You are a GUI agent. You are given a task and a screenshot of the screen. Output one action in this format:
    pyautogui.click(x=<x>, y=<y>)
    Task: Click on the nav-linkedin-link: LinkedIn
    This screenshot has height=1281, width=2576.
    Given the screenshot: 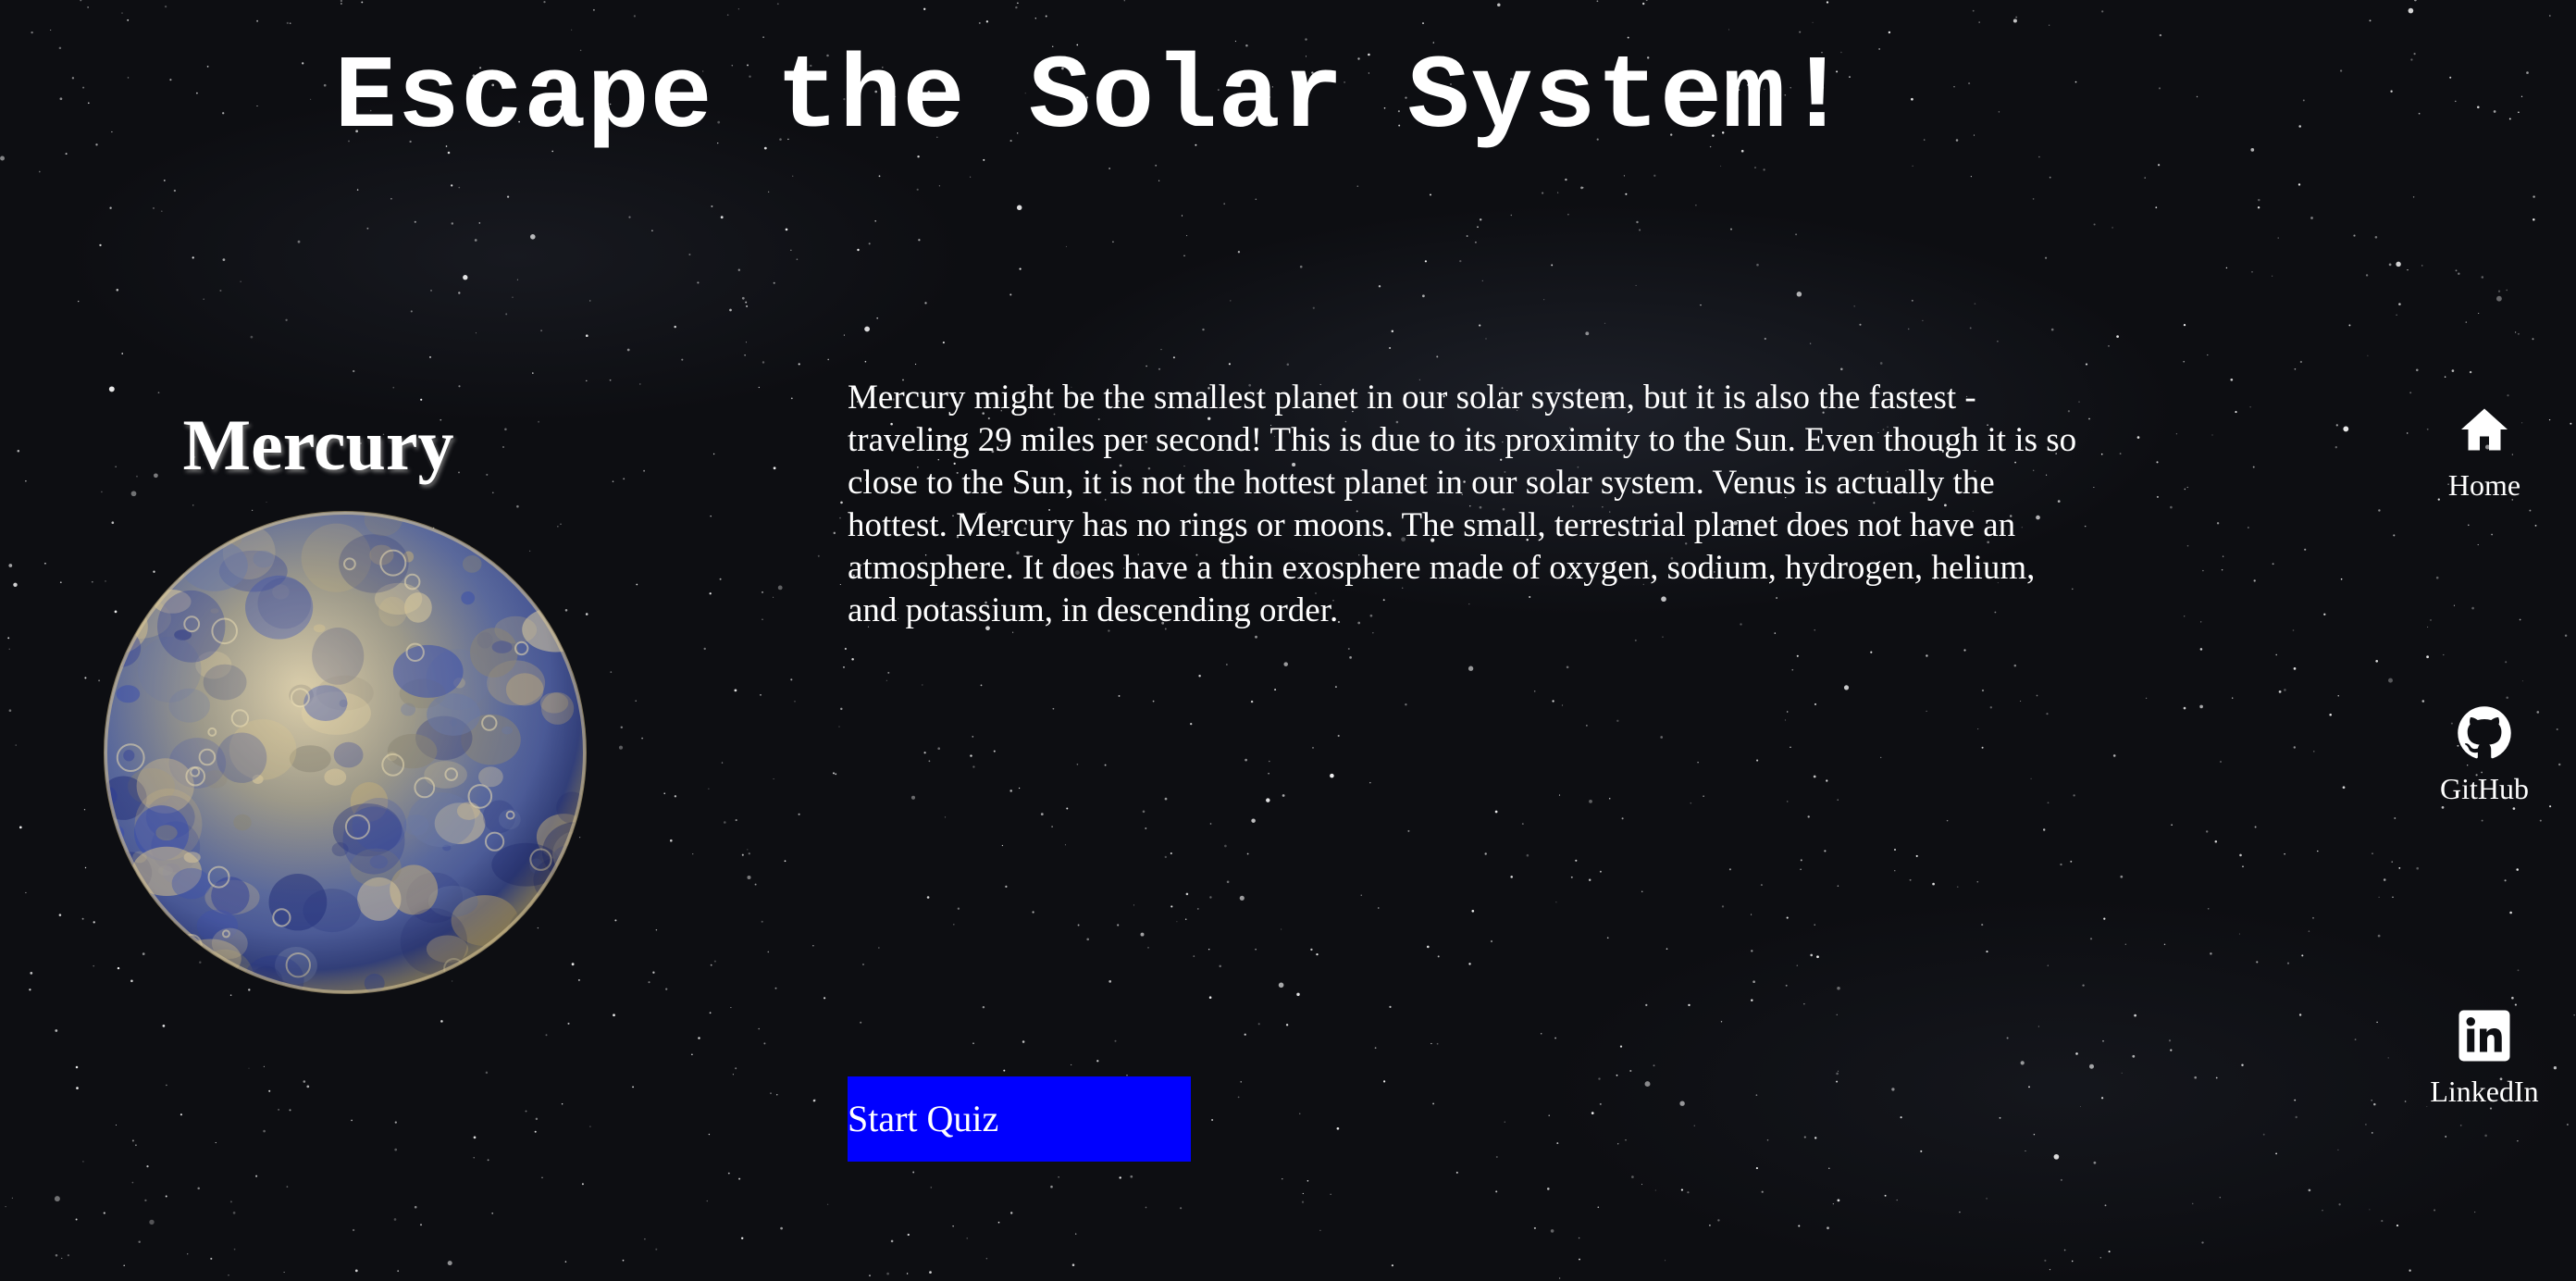 What is the action you would take?
    pyautogui.click(x=2485, y=1058)
    